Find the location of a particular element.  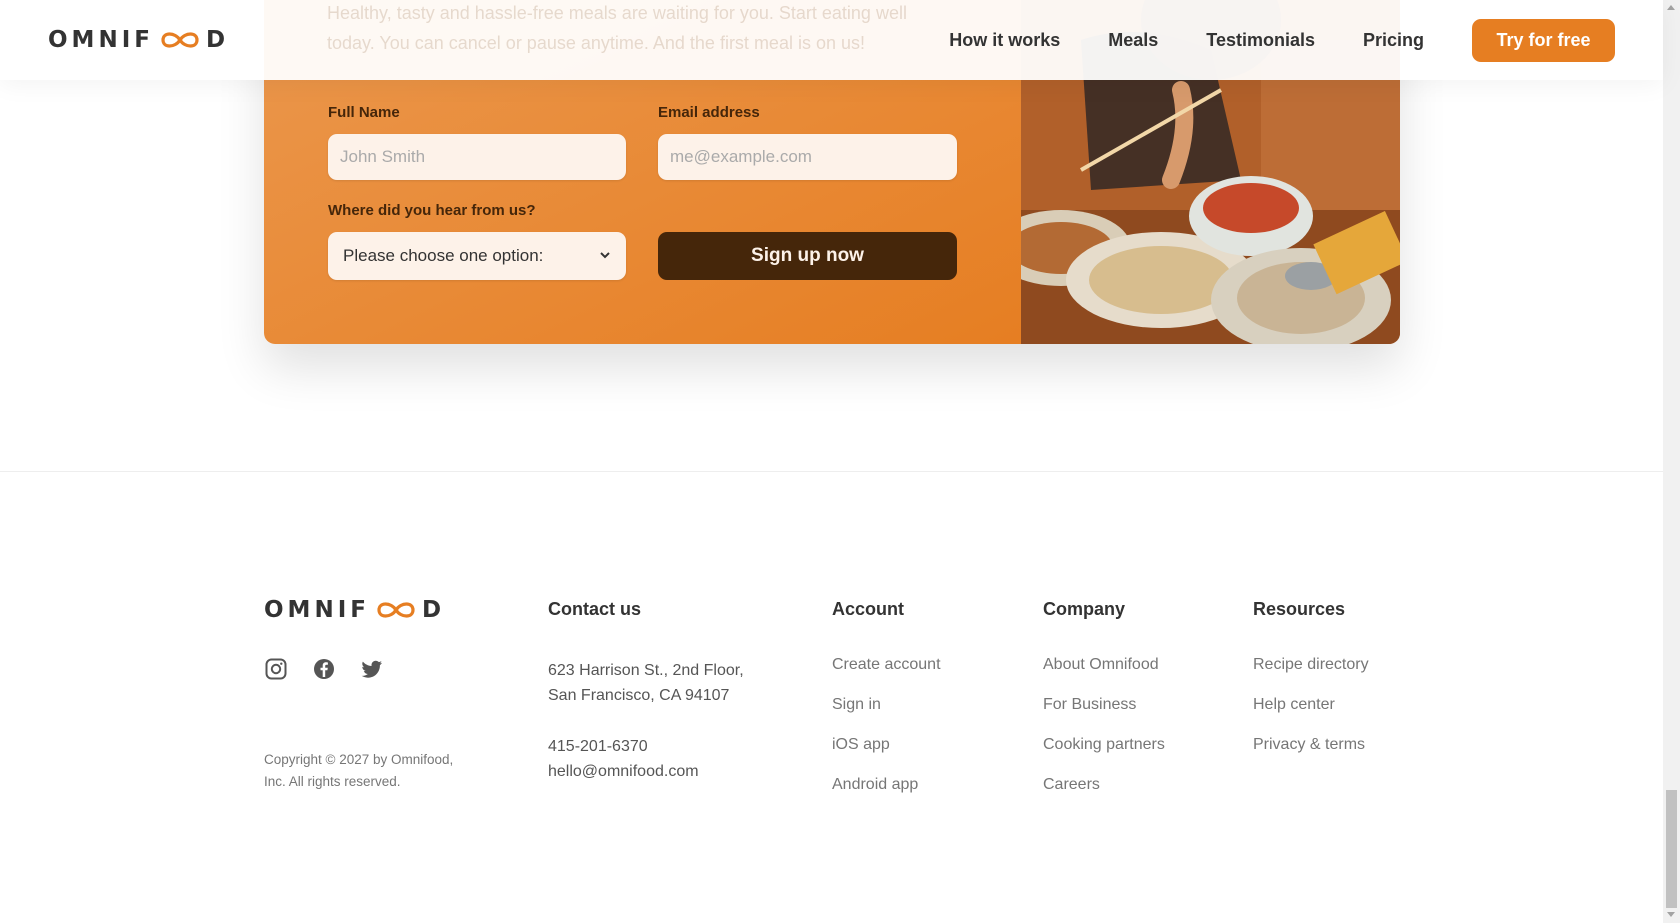

header-logo: OMNIF D is located at coordinates (138, 40).